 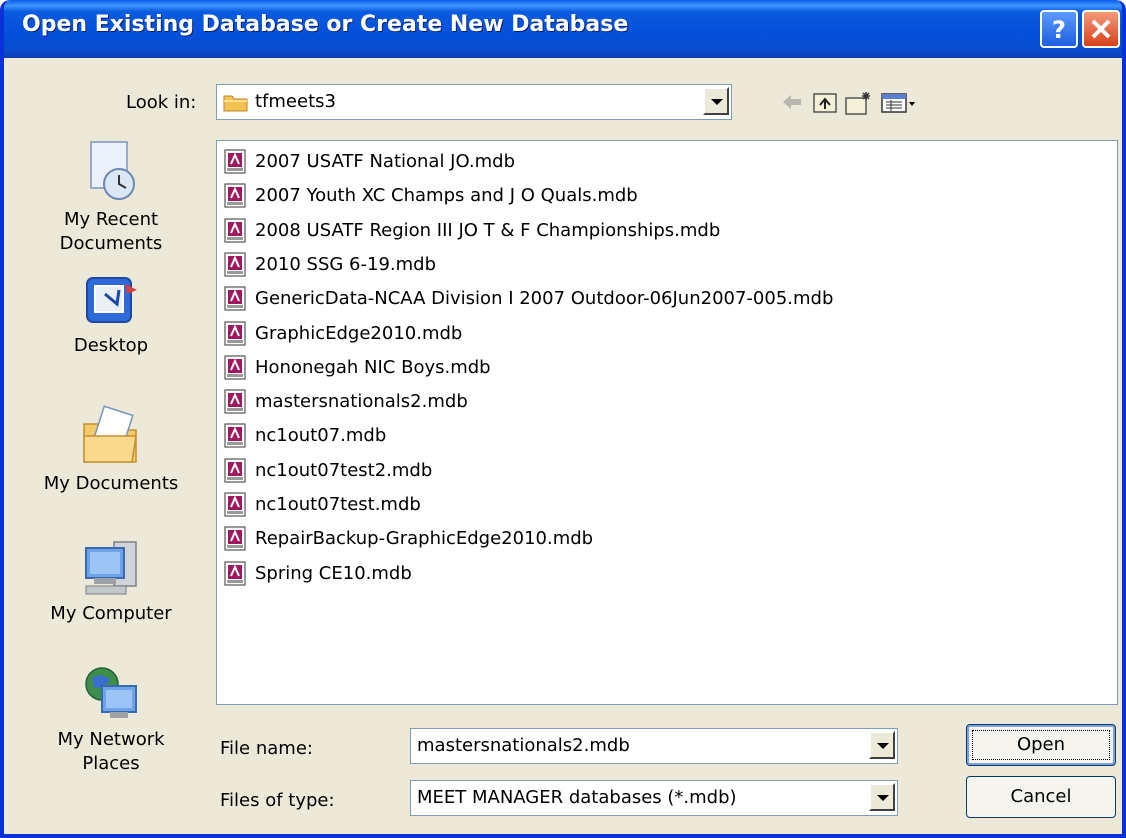 I want to click on views-menu-icon, so click(x=900, y=103).